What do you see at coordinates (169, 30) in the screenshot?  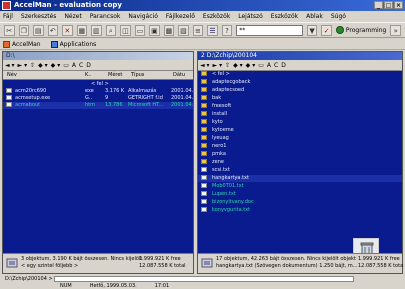 I see `large-icons-icon: ▩` at bounding box center [169, 30].